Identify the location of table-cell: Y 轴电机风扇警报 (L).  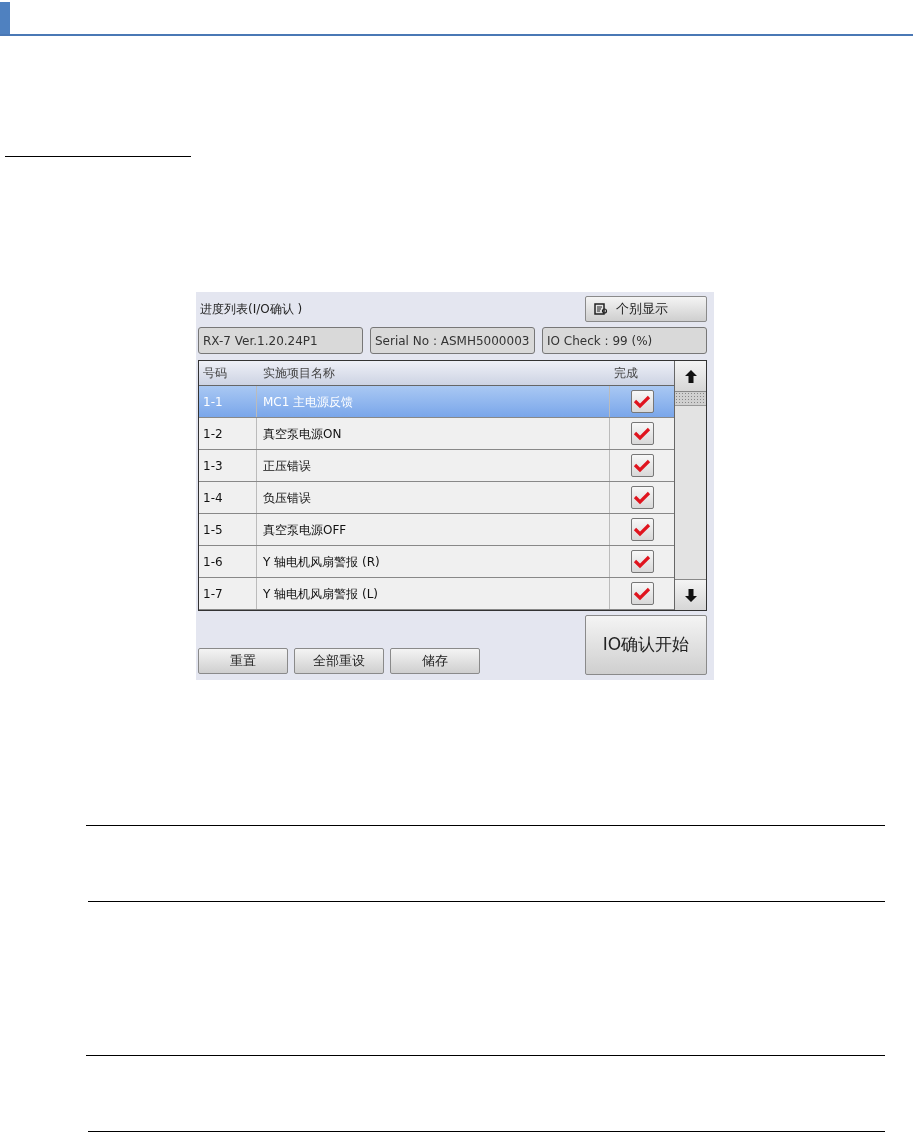
(433, 593).